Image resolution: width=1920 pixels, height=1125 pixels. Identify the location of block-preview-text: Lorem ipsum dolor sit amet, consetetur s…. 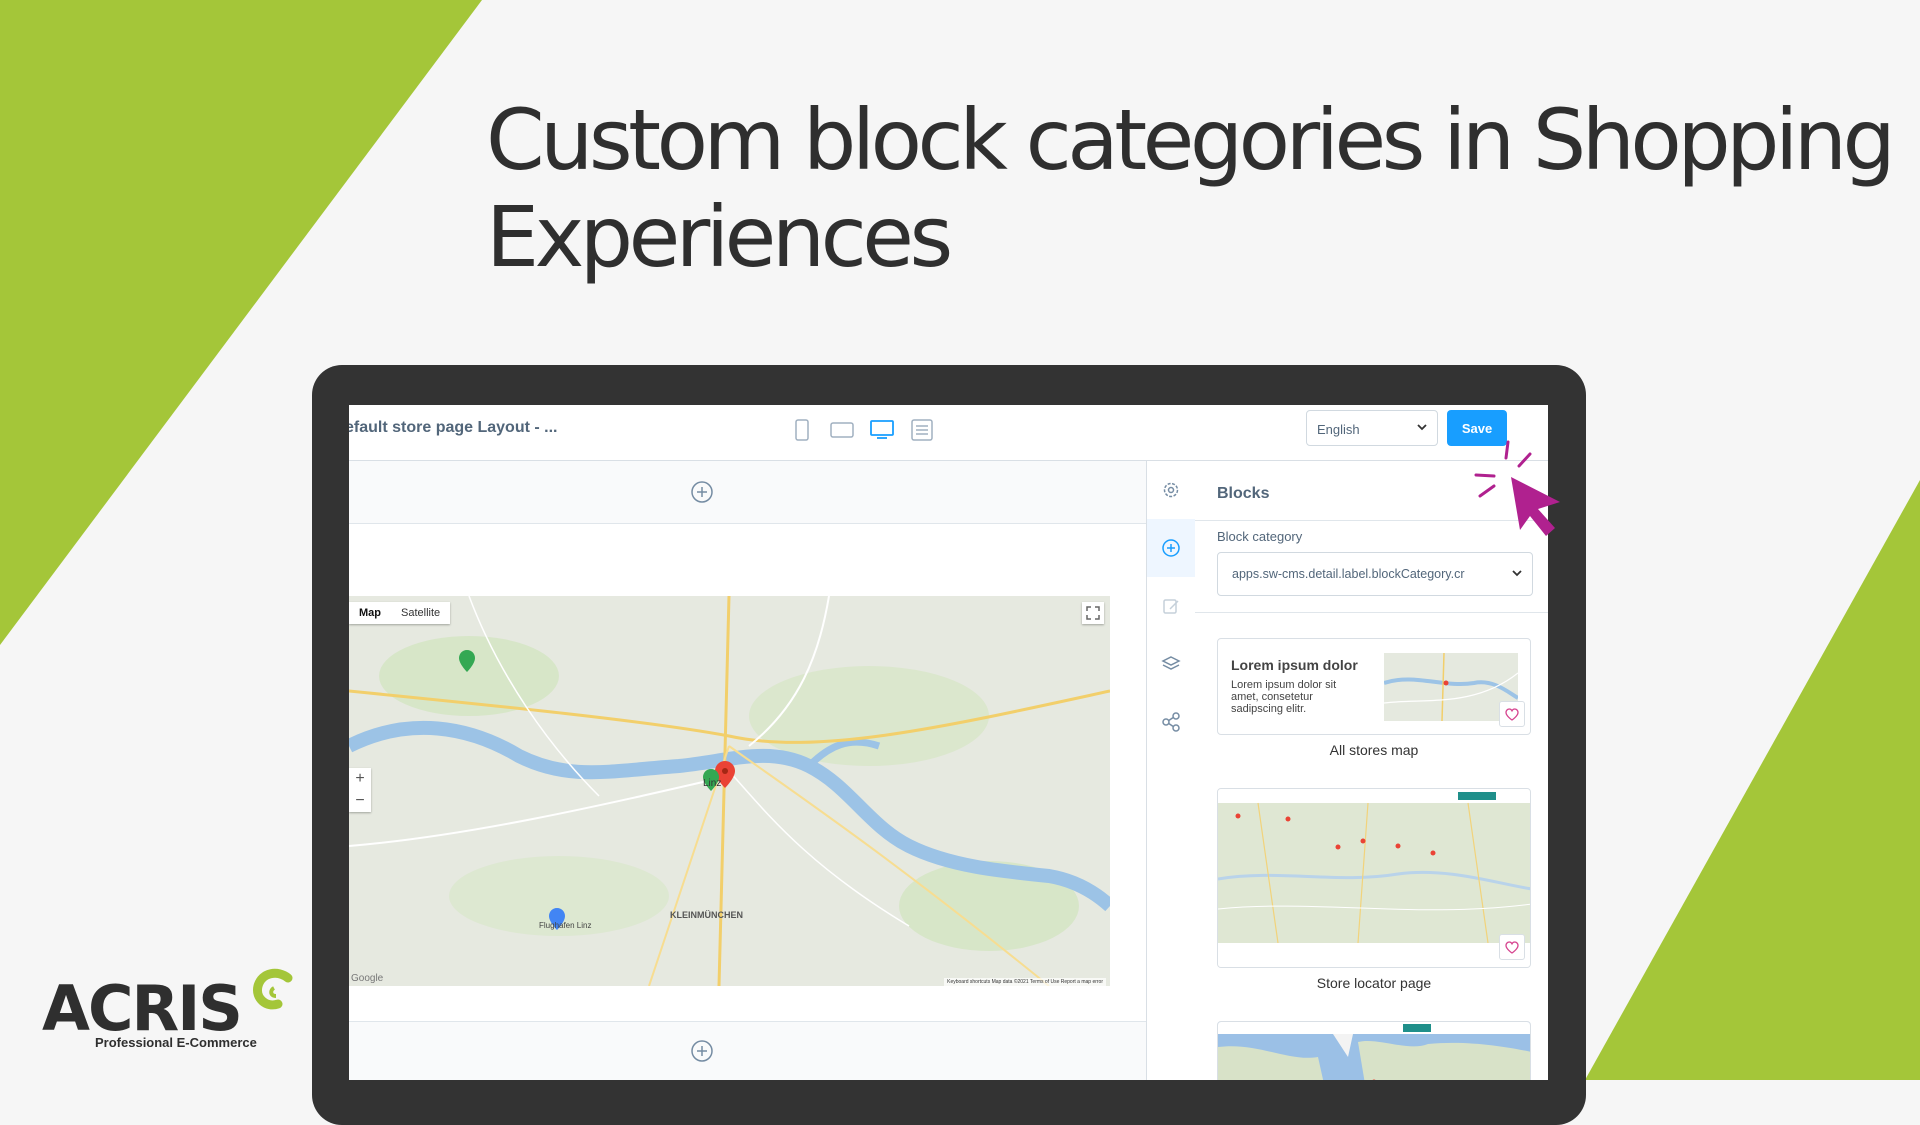
(1284, 697).